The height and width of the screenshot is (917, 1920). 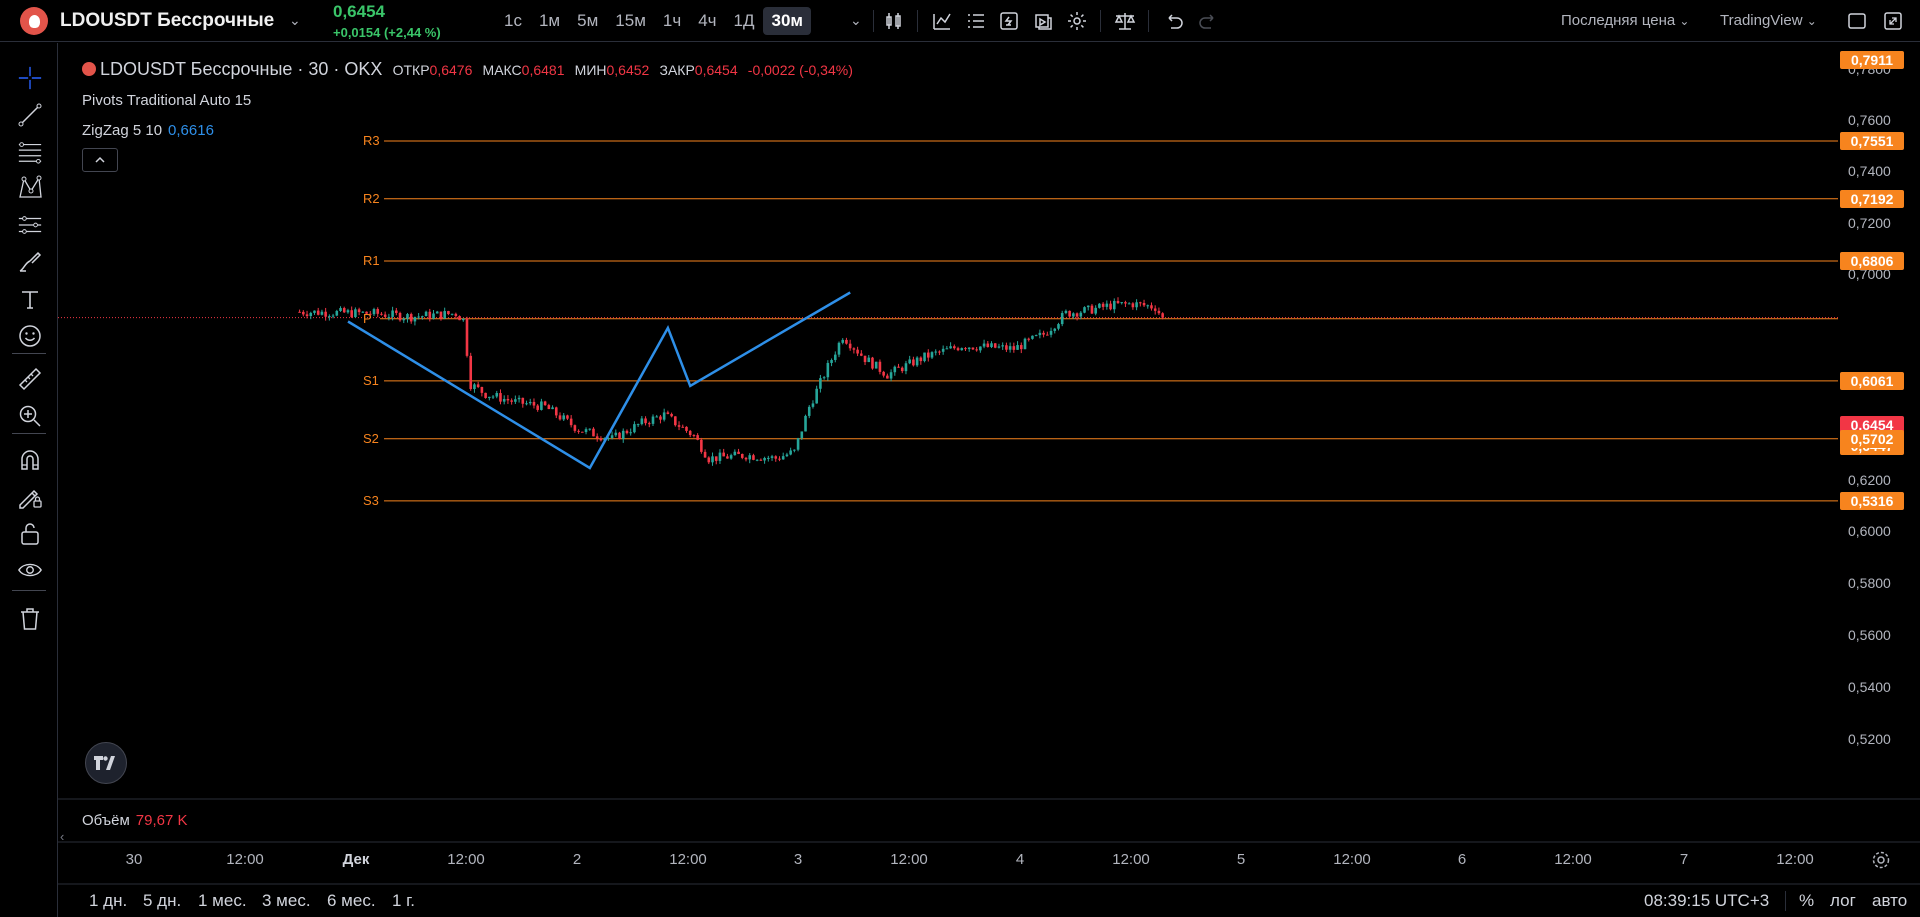 What do you see at coordinates (30, 225) in the screenshot?
I see `forecast-tool-icon` at bounding box center [30, 225].